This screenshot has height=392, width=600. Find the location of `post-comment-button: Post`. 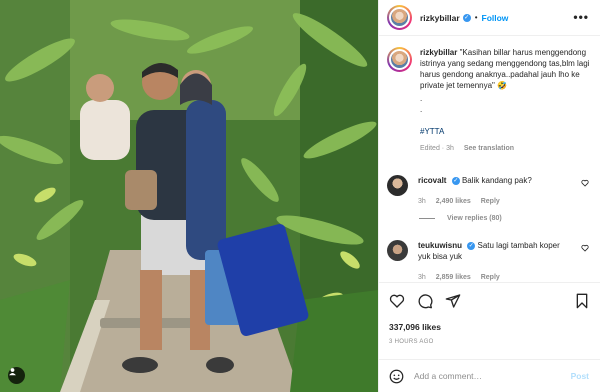

post-comment-button: Post is located at coordinates (580, 376).